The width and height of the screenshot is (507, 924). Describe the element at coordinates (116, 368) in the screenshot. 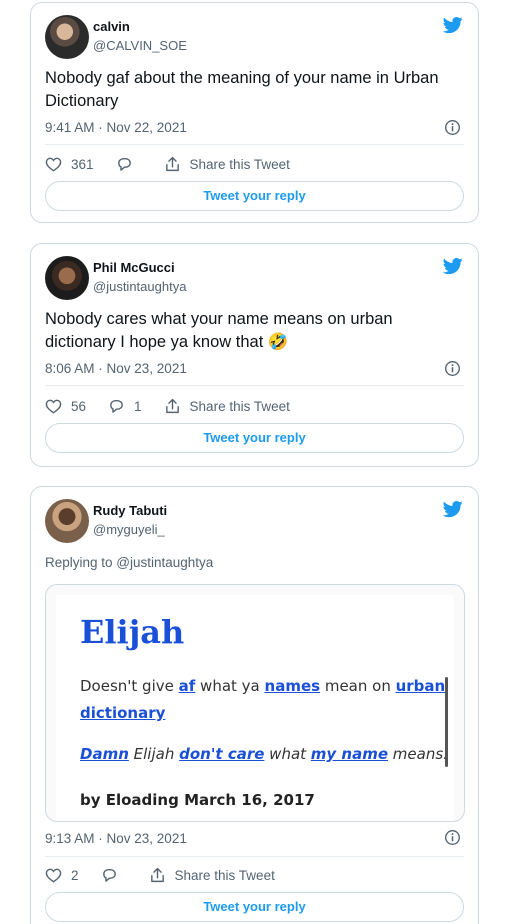

I see `timestamp: 8:06 AM · Nov 23, 2021` at that location.